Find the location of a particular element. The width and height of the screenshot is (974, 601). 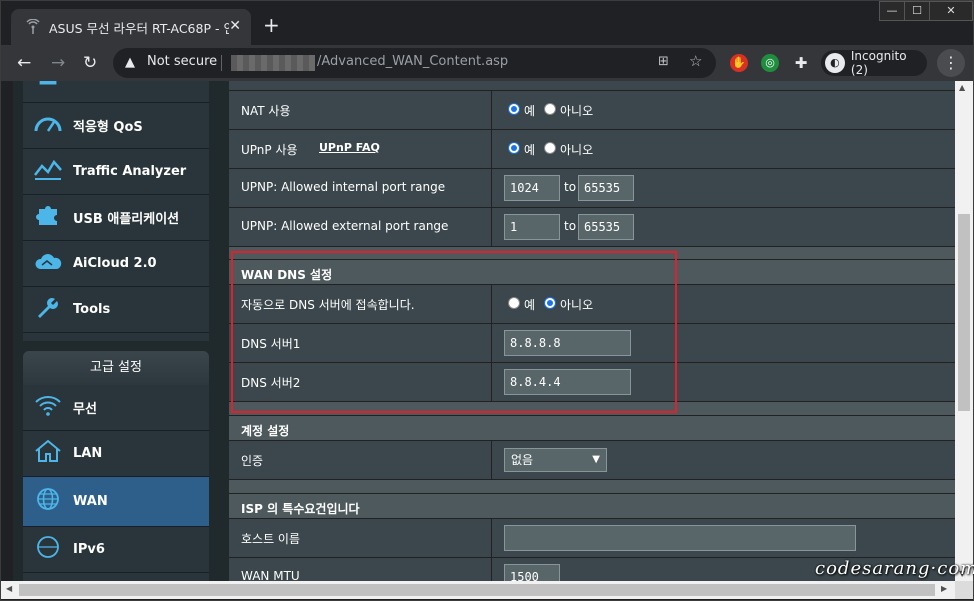

sidebar-item-ipv6: IPv6 is located at coordinates (116, 550).